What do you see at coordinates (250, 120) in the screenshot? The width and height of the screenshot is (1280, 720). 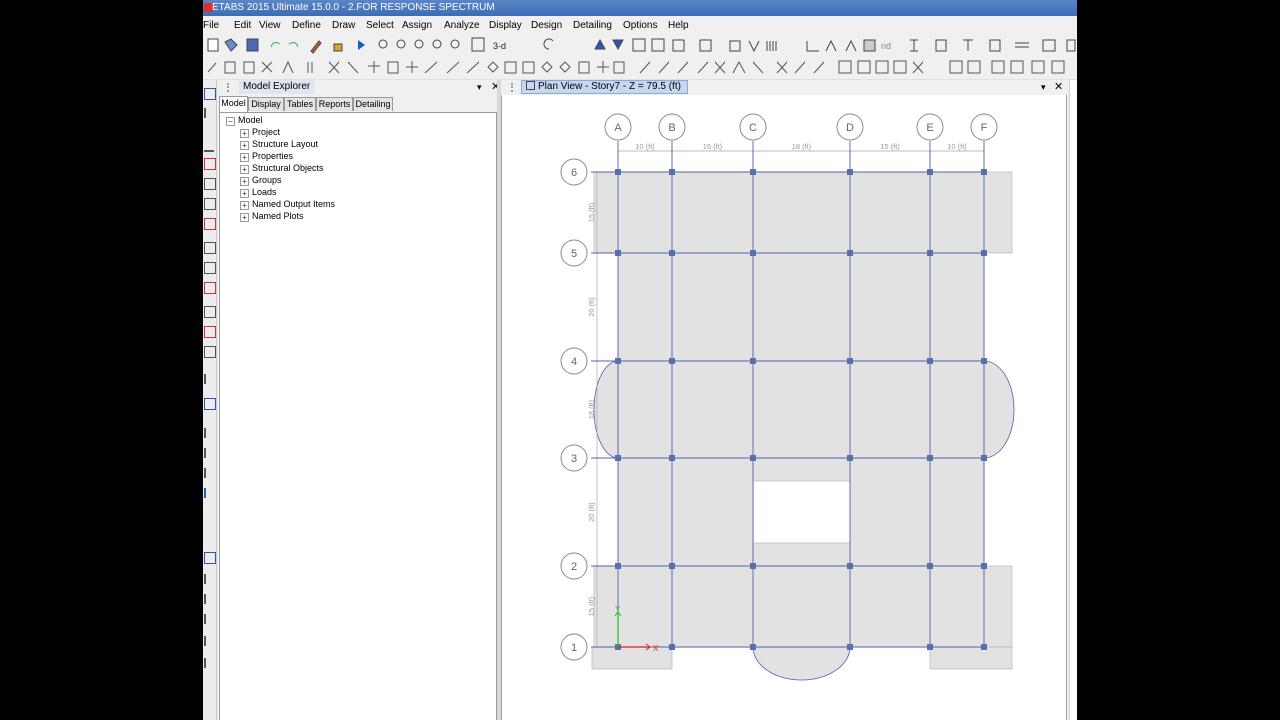 I see `tree-node-model: Model` at bounding box center [250, 120].